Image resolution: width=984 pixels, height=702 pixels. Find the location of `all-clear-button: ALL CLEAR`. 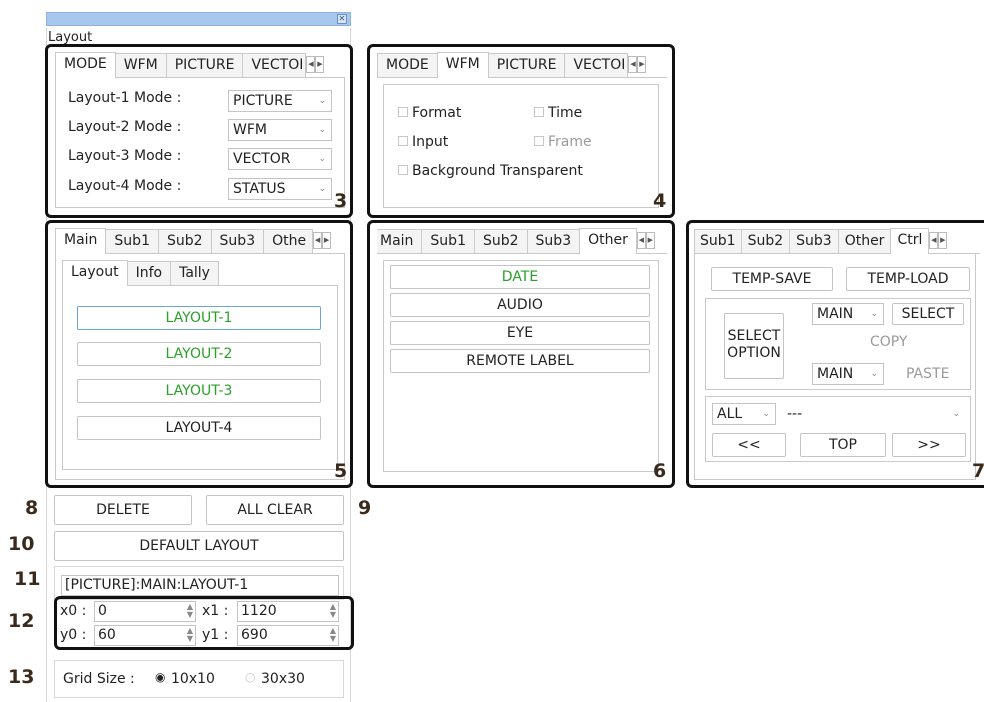

all-clear-button: ALL CLEAR is located at coordinates (275, 510).